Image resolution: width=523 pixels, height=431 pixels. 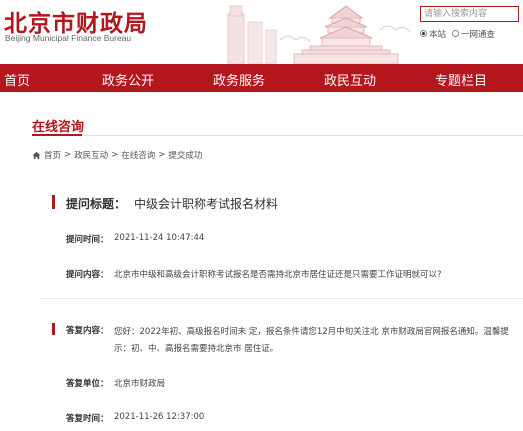 What do you see at coordinates (87, 384) in the screenshot?
I see `answer-unit-label: 答复单位：` at bounding box center [87, 384].